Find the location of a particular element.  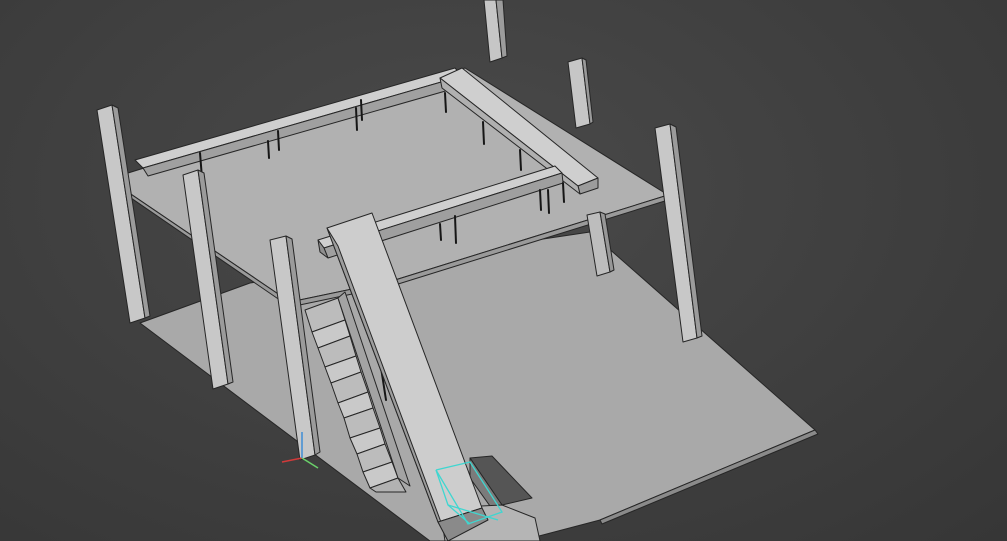

column-back-right is located at coordinates (580, 93).